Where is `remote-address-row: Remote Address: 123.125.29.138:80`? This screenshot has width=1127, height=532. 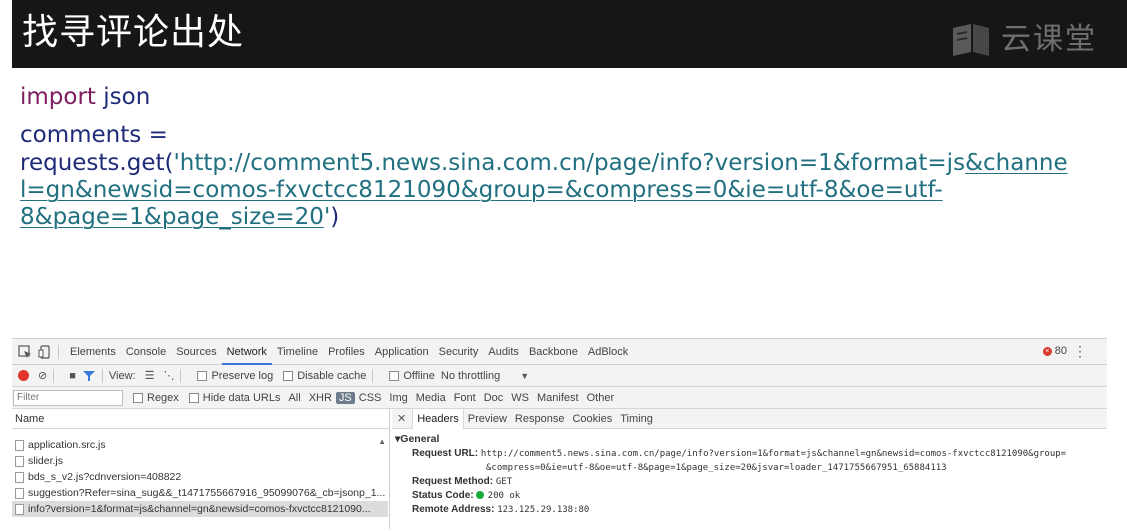
remote-address-row: Remote Address: 123.125.29.138:80 is located at coordinates (759, 510).